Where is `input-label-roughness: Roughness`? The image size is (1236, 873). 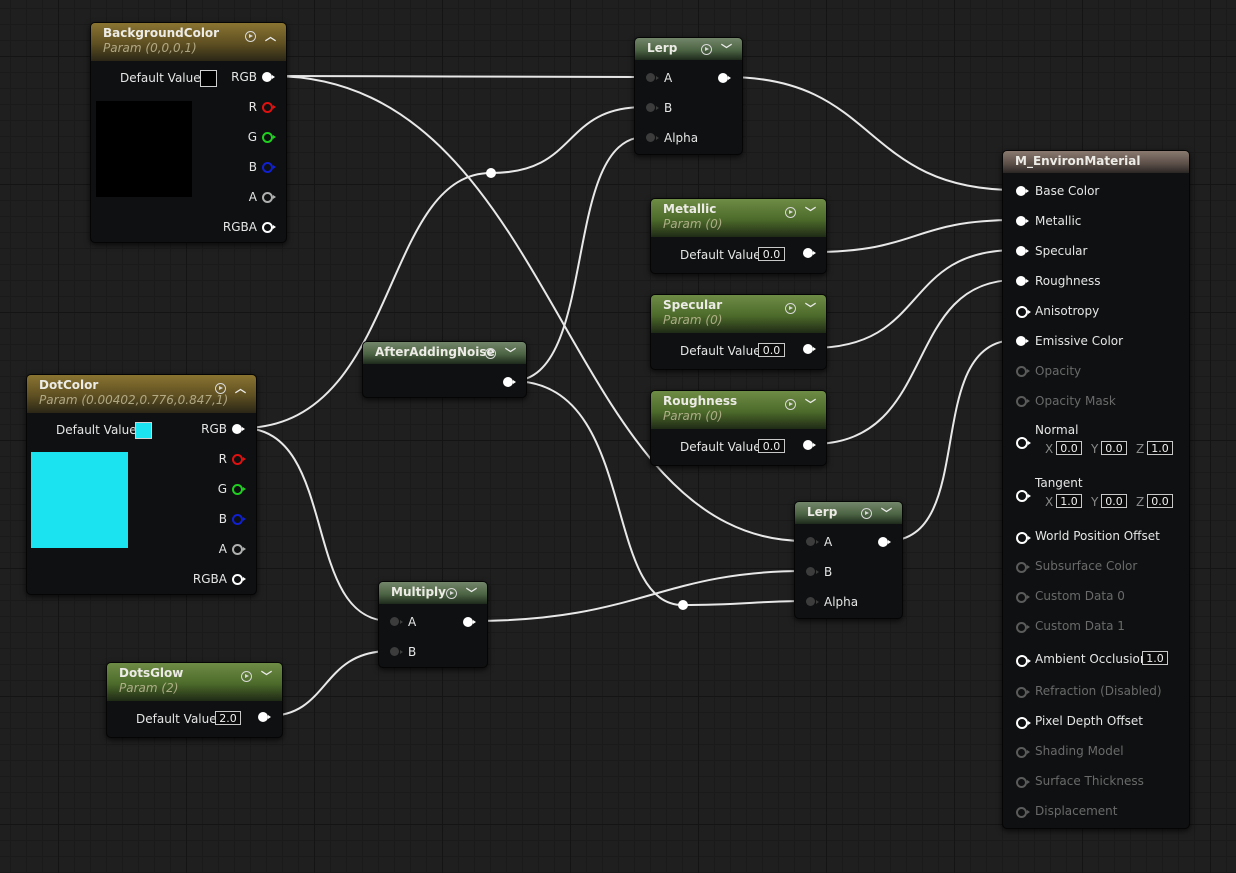
input-label-roughness: Roughness is located at coordinates (1068, 281).